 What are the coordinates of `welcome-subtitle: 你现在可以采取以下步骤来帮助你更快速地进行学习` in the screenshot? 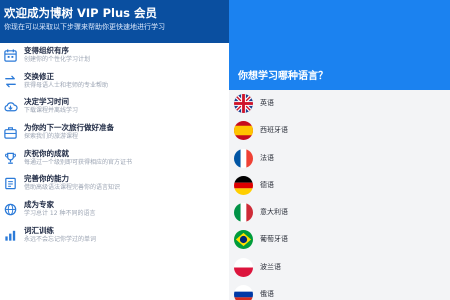 It's located at (84, 27).